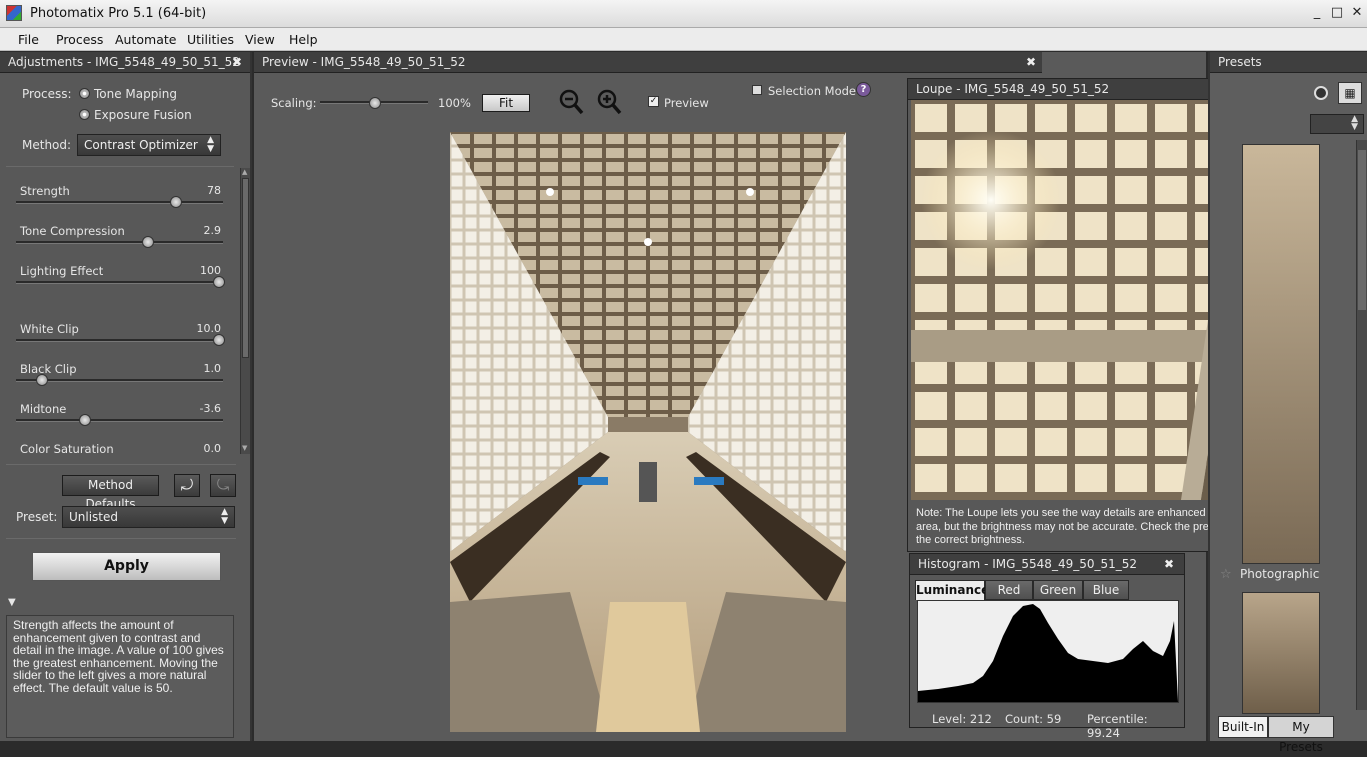 The width and height of the screenshot is (1367, 757). Describe the element at coordinates (1317, 13) in the screenshot. I see `minimize-button: _` at that location.